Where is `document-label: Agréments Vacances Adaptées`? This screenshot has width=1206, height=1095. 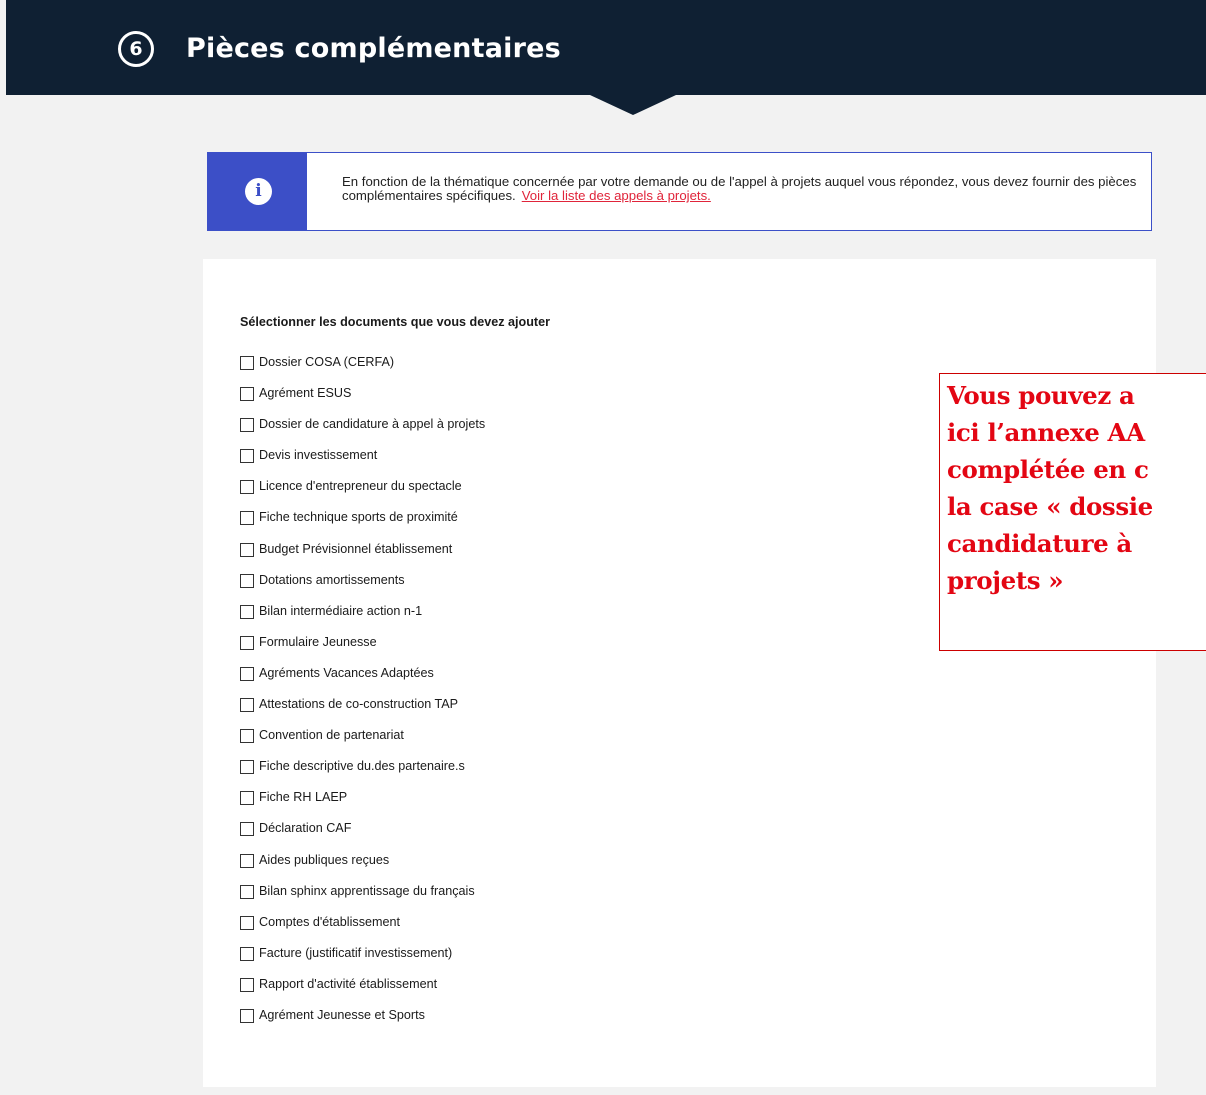 document-label: Agréments Vacances Adaptées is located at coordinates (346, 672).